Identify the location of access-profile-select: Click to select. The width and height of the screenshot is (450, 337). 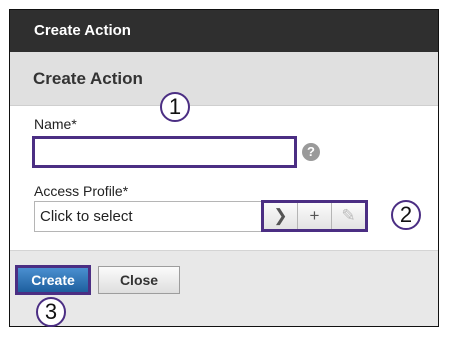
(152, 216).